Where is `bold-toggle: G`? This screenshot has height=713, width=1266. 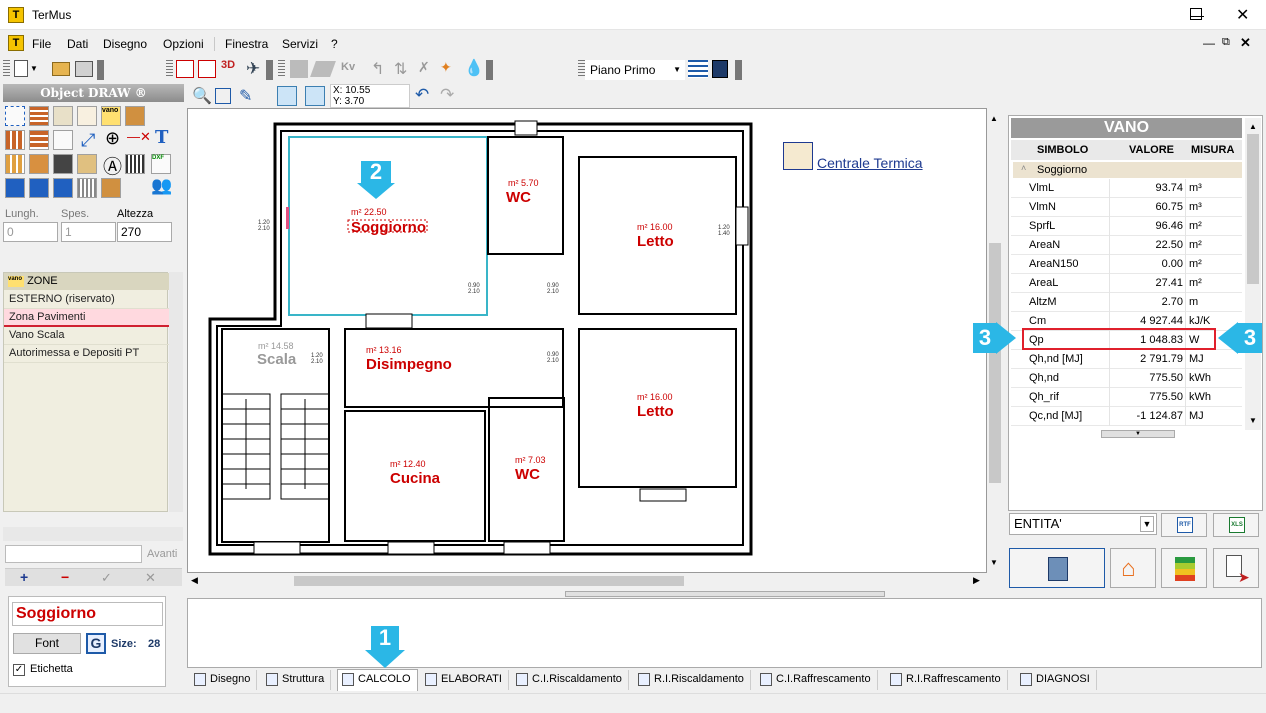
bold-toggle: G is located at coordinates (96, 643).